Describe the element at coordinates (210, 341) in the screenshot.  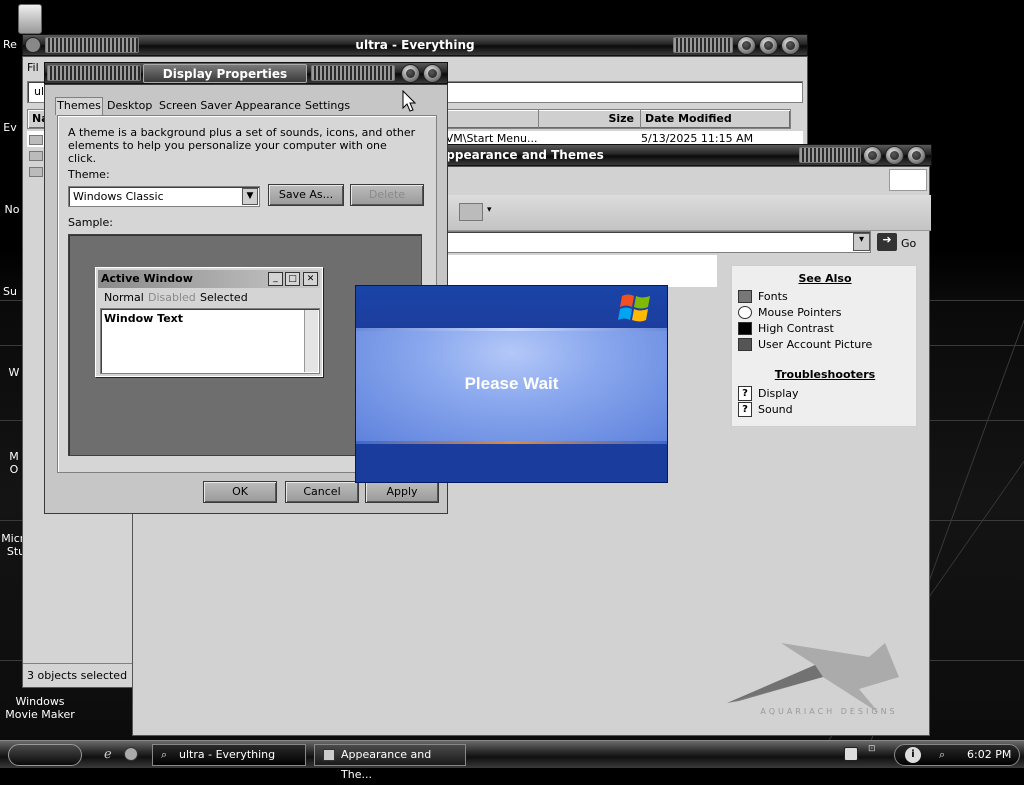
I see `sample-text-area: Window Text` at that location.